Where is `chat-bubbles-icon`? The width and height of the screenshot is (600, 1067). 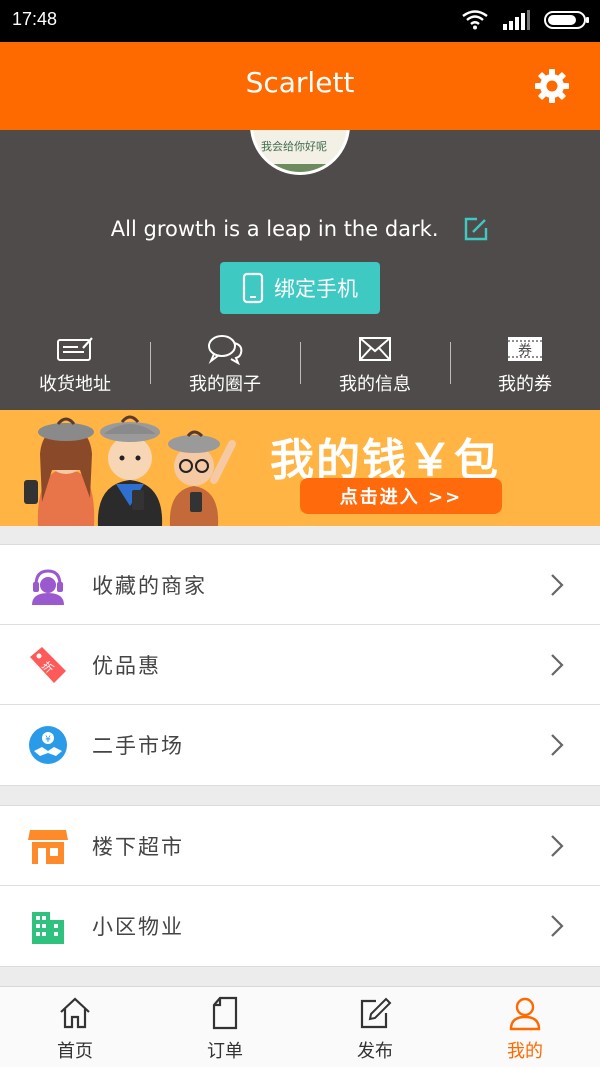 chat-bubbles-icon is located at coordinates (225, 350).